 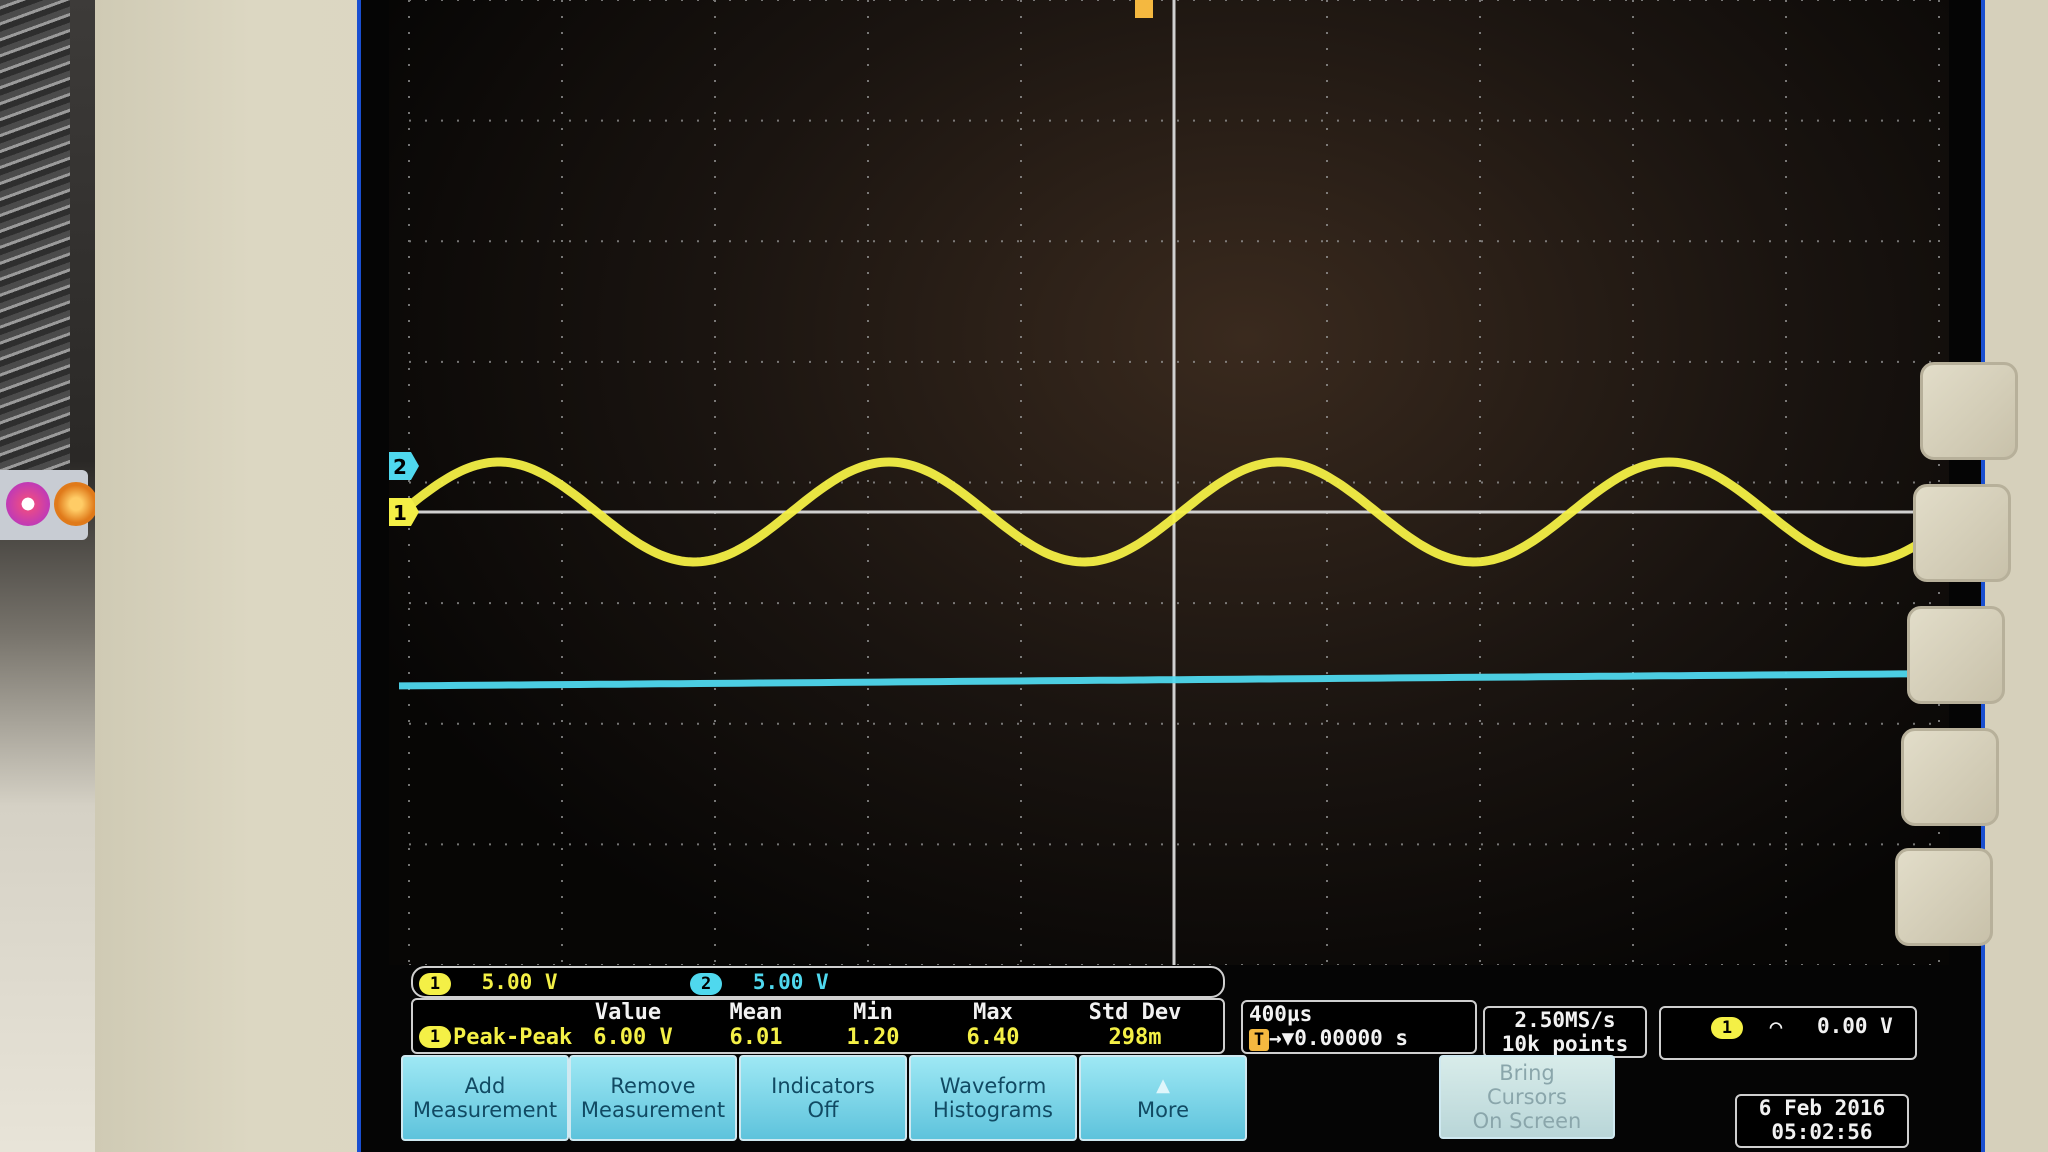 I want to click on ch2-marker-label: 2, so click(x=400, y=467).